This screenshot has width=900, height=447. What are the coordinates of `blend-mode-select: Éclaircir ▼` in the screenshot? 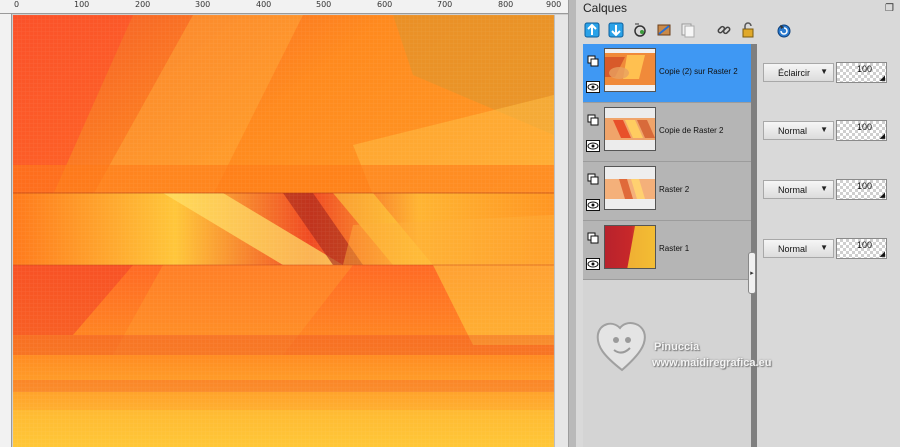 It's located at (798, 72).